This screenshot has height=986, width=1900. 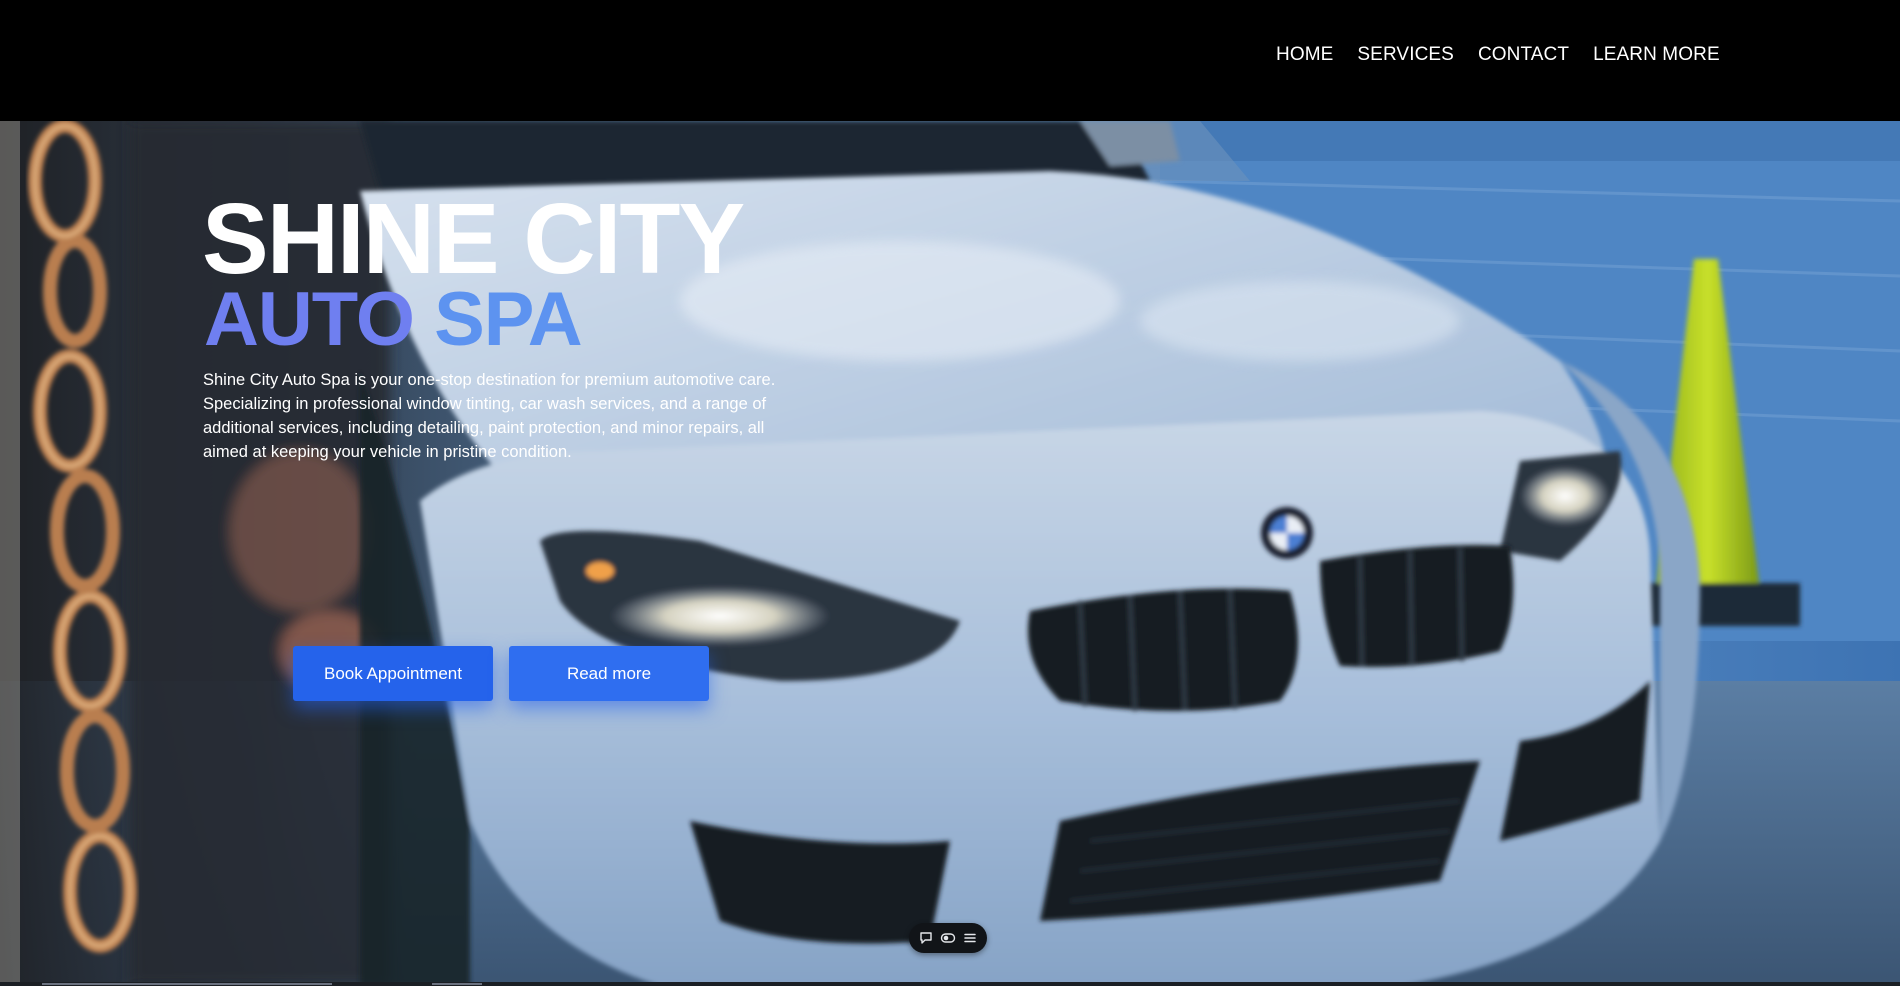 What do you see at coordinates (1523, 55) in the screenshot?
I see `nav-contact-link: CONTACT` at bounding box center [1523, 55].